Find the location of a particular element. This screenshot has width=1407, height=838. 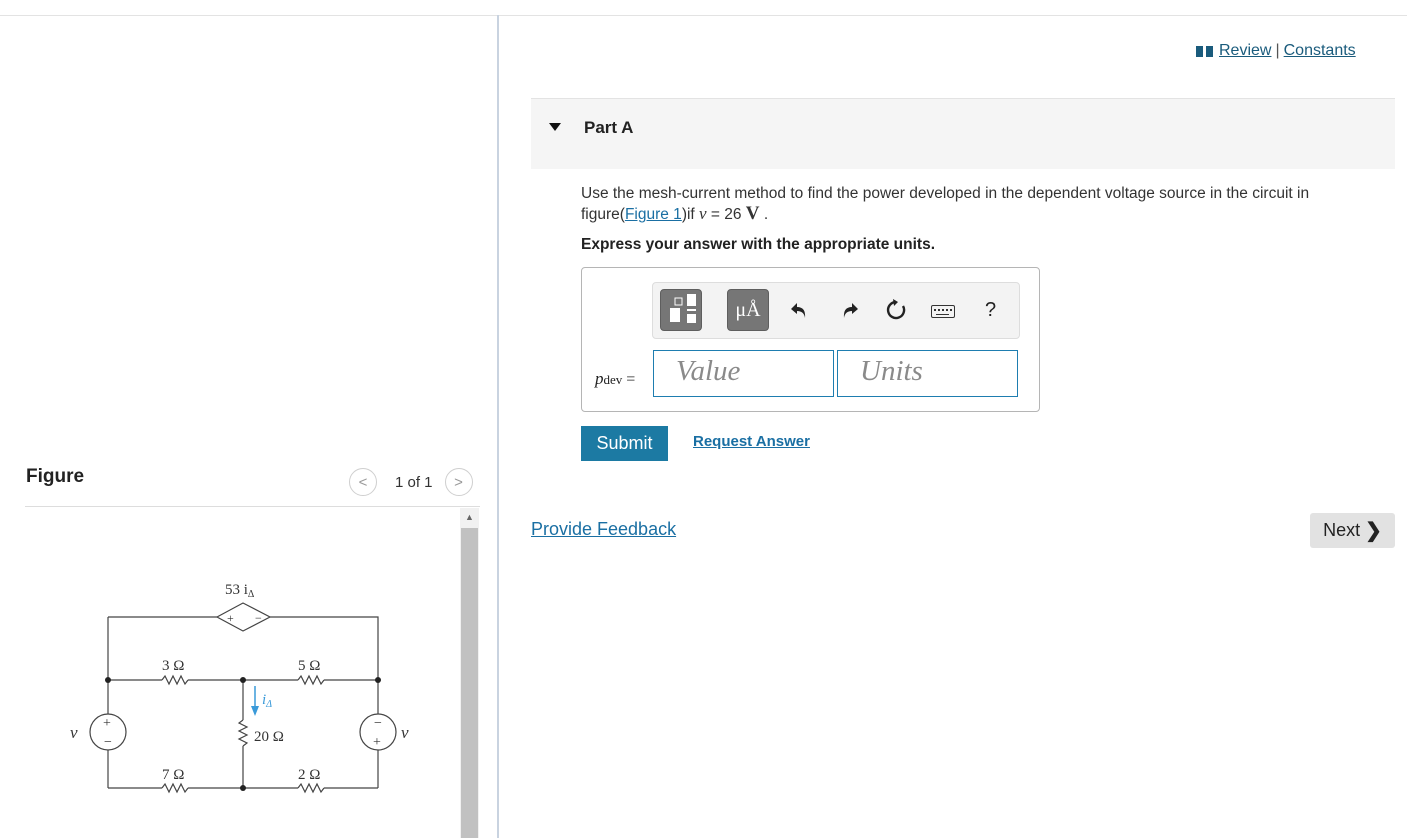

review-link: Review is located at coordinates (1245, 51).